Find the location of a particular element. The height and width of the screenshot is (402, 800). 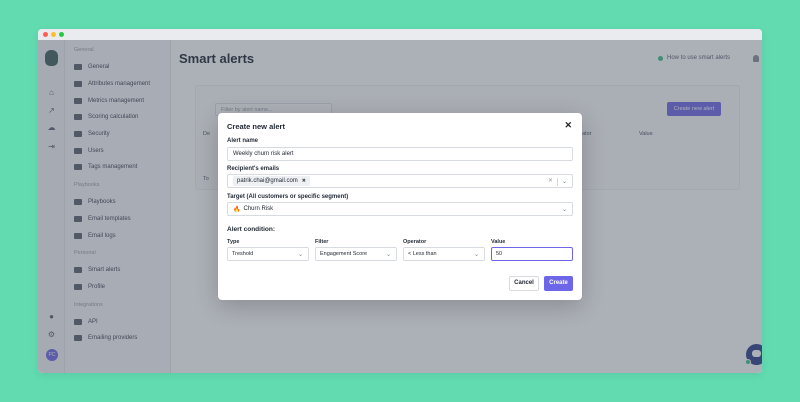

filter-select: Engagement Score ⌄ is located at coordinates (356, 254).